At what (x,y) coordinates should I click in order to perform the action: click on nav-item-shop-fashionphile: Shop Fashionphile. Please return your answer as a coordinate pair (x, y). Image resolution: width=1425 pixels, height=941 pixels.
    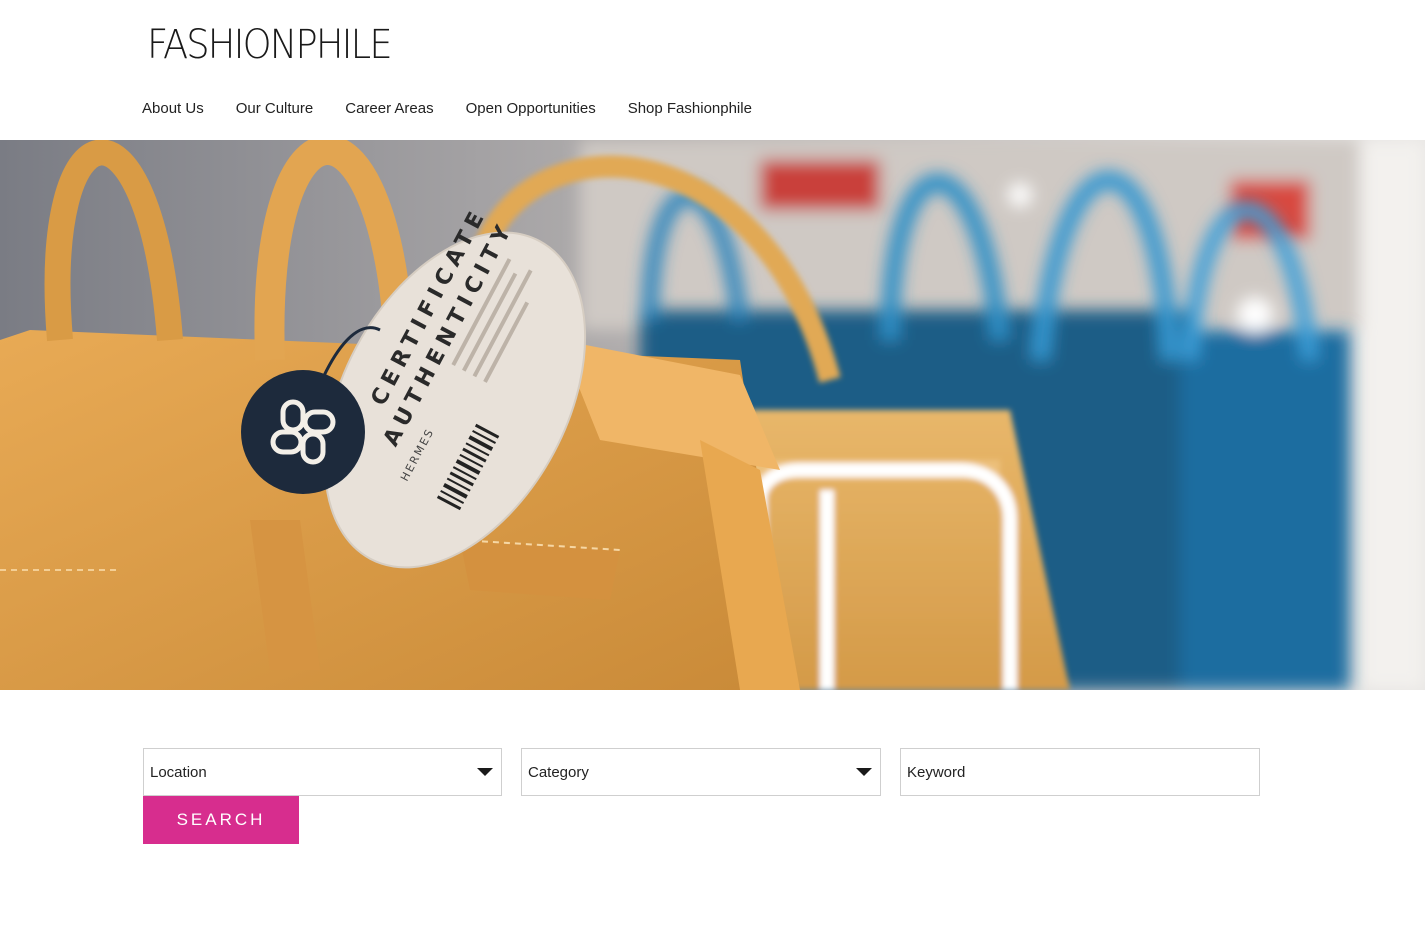
    Looking at the image, I should click on (690, 109).